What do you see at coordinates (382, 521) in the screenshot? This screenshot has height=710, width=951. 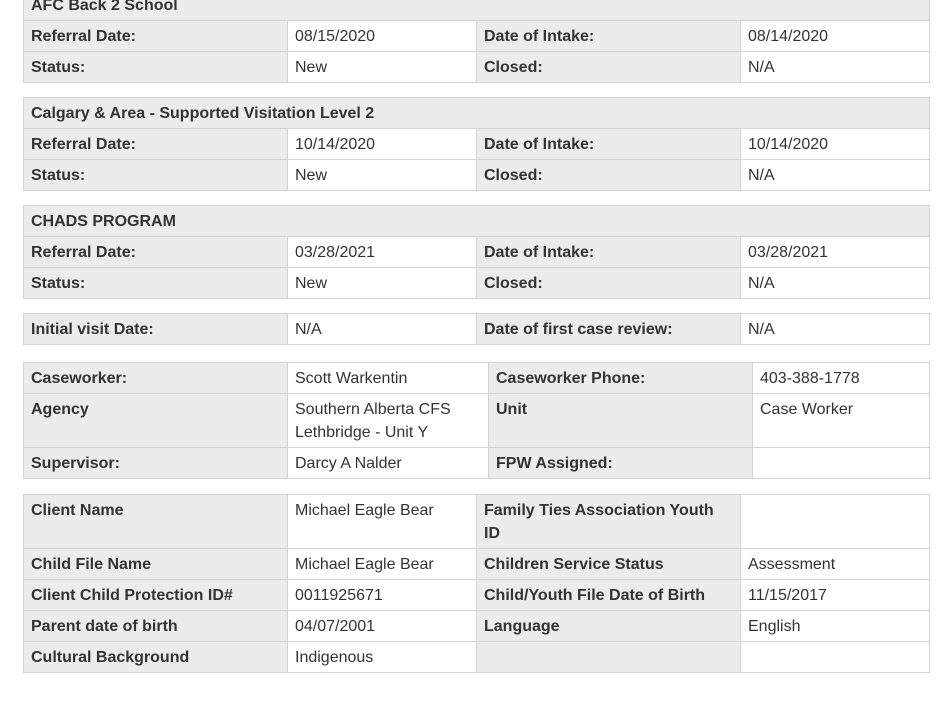 I see `client-name-value: Michael Eagle Bear` at bounding box center [382, 521].